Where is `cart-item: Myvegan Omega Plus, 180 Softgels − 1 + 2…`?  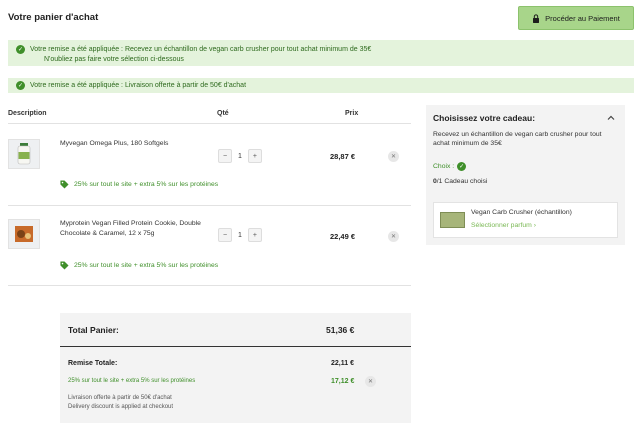 cart-item: Myvegan Omega Plus, 180 Softgels − 1 + 2… is located at coordinates (209, 164).